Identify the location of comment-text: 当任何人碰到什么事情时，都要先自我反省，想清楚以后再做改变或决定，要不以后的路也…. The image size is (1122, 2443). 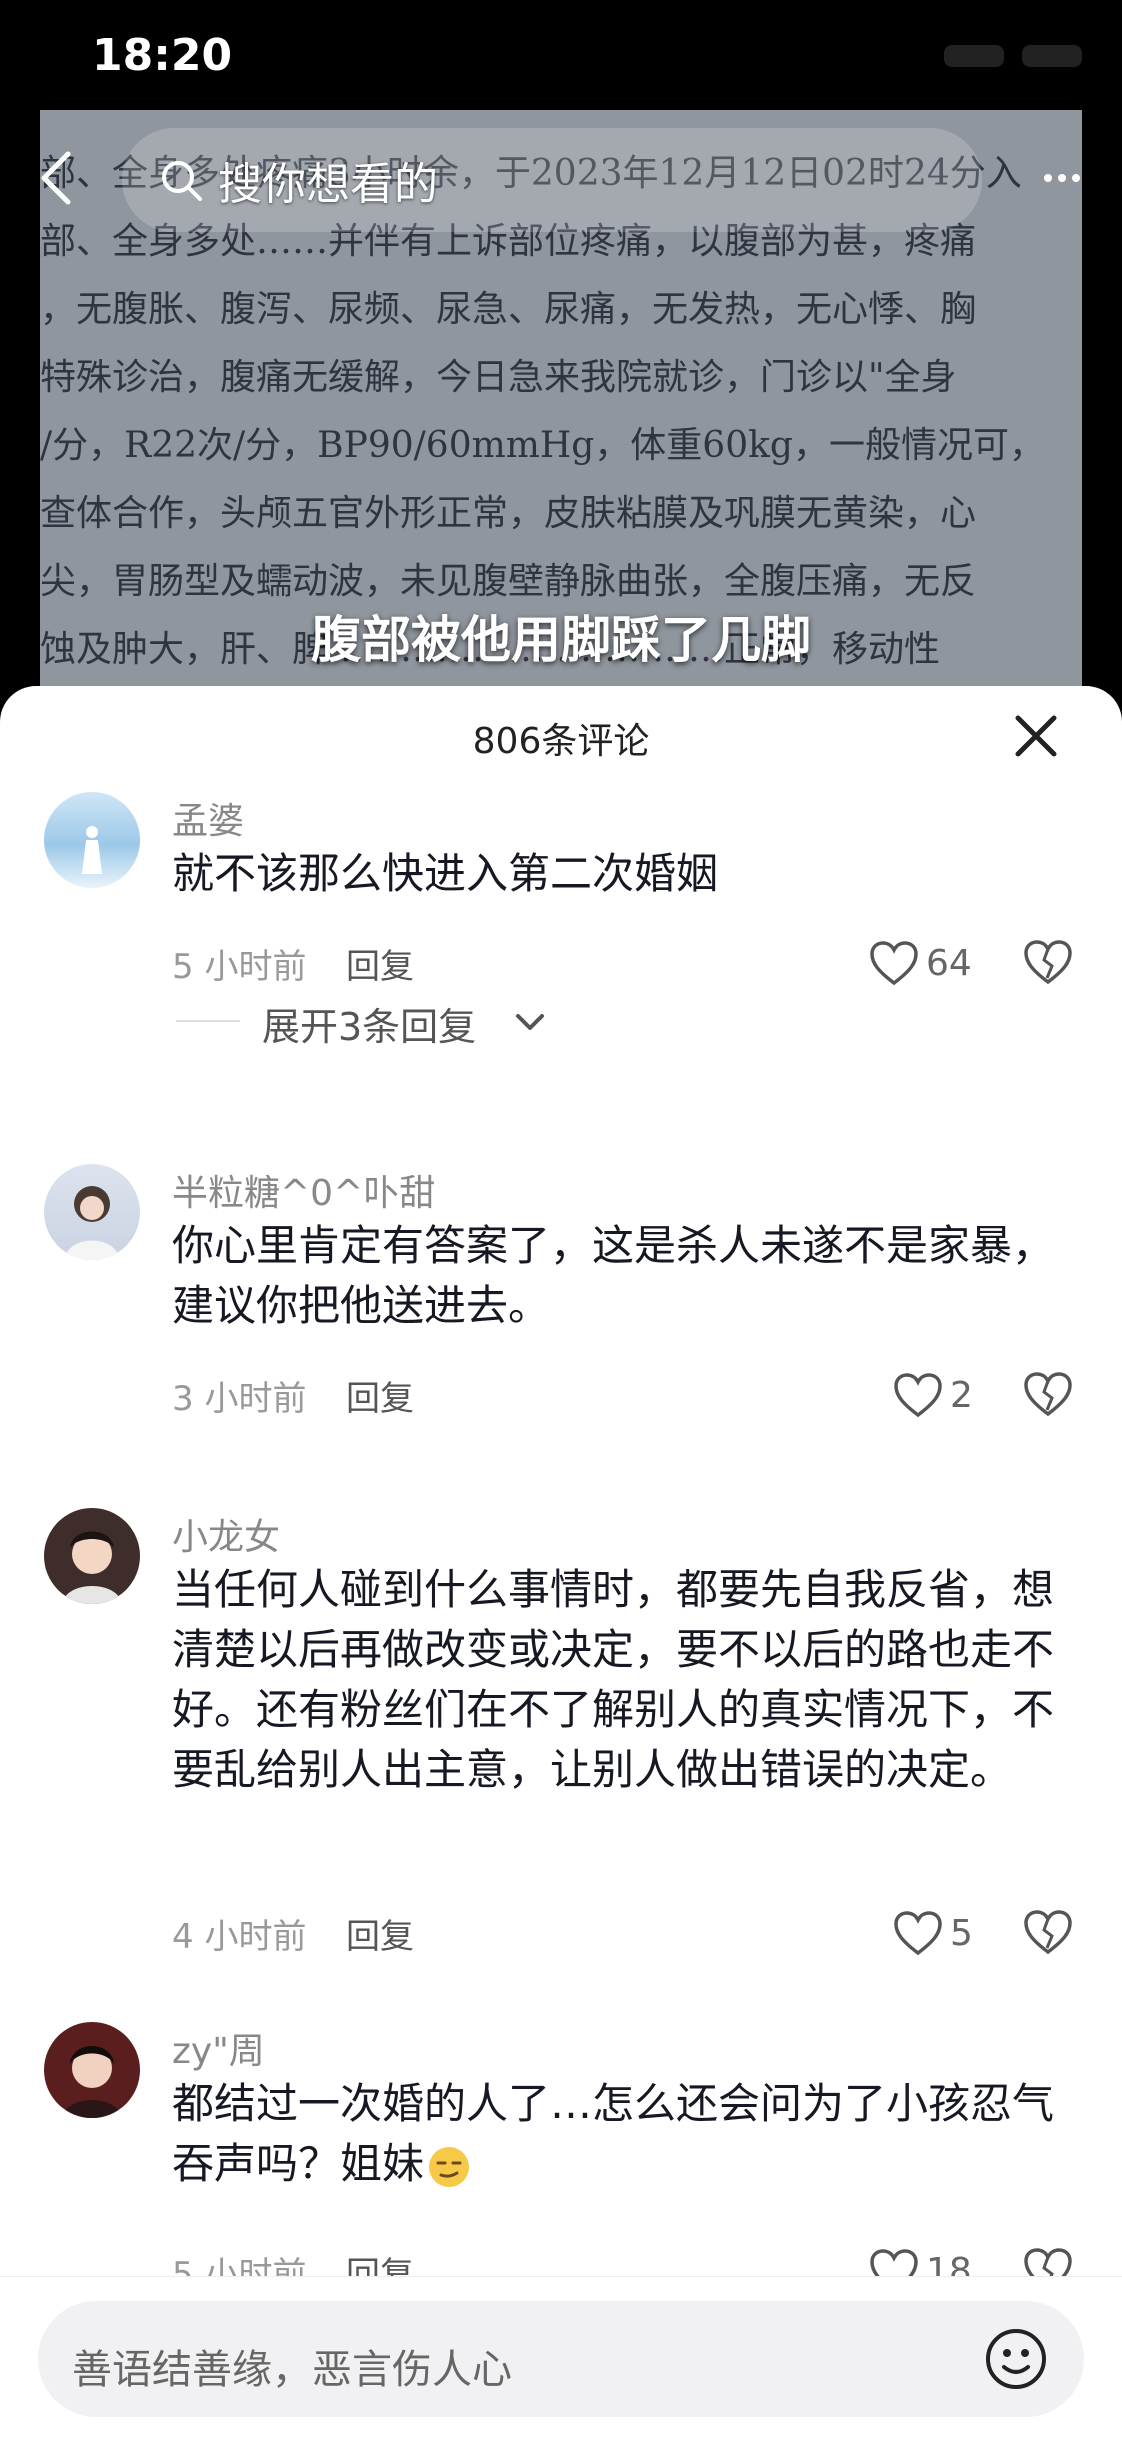
(613, 1679).